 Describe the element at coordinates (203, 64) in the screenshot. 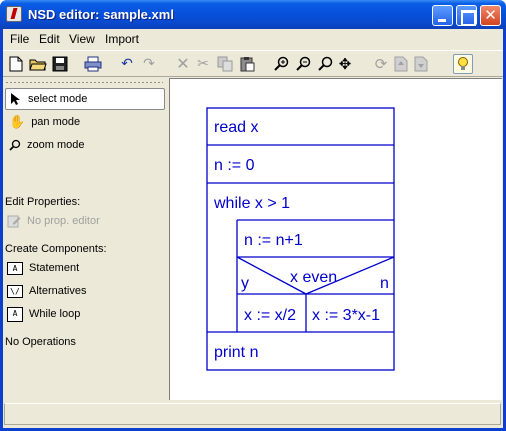

I see `cut-icon: ✂` at that location.